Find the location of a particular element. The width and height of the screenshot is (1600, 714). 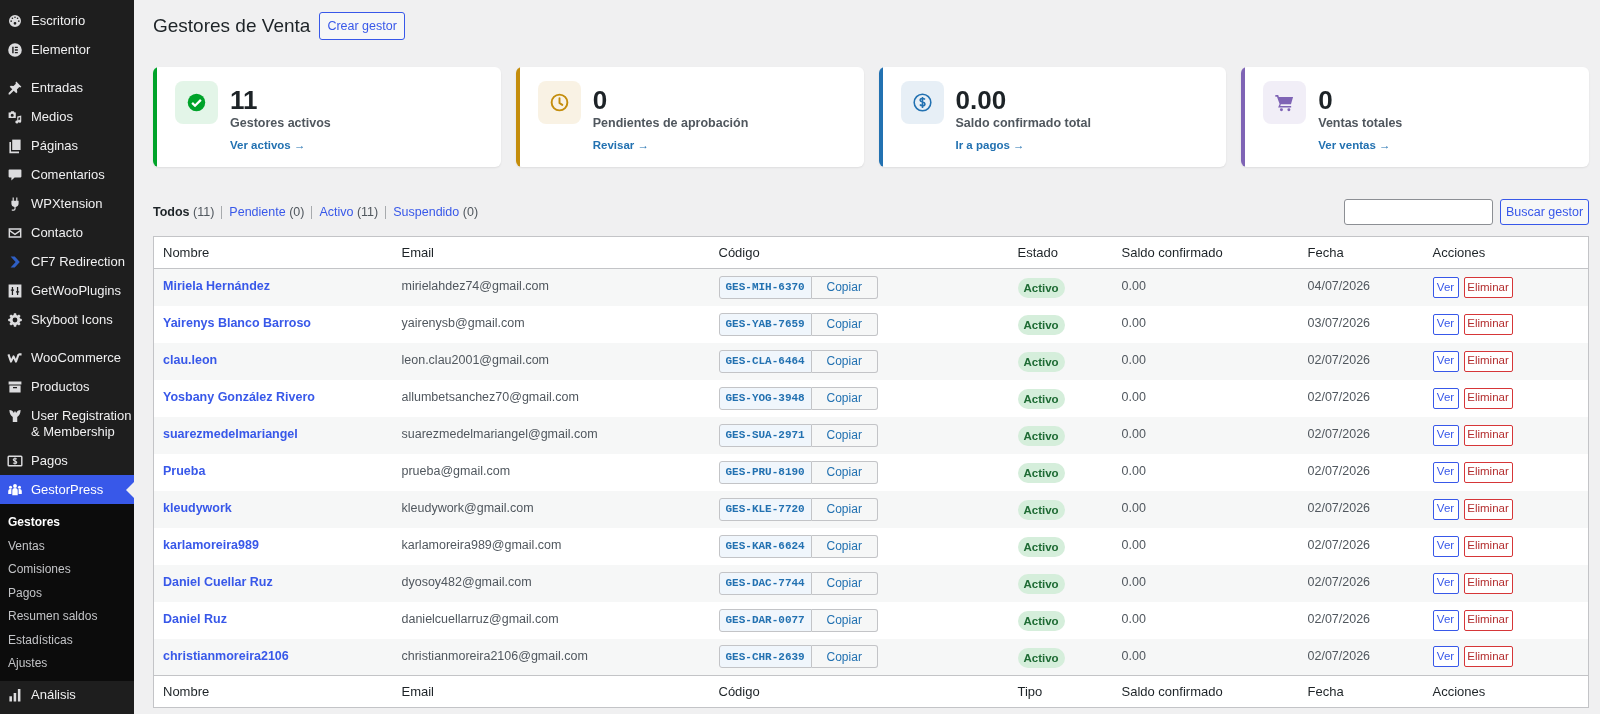

pin-icon is located at coordinates (15, 87).